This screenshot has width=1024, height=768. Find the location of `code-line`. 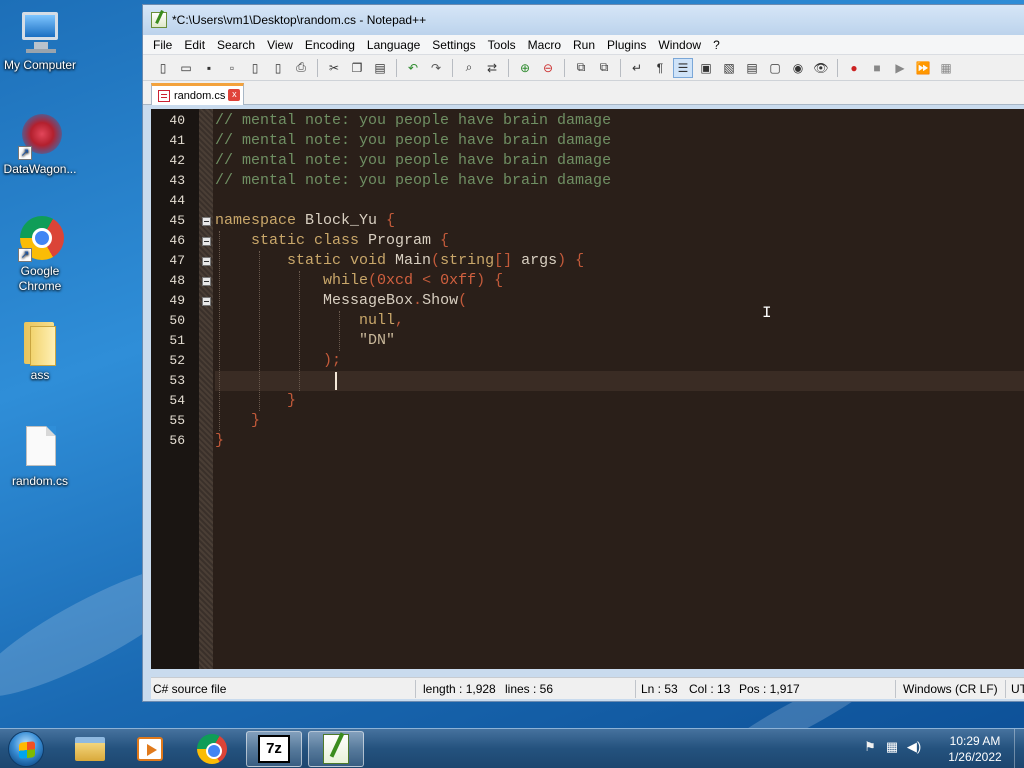

code-line is located at coordinates (619, 201).